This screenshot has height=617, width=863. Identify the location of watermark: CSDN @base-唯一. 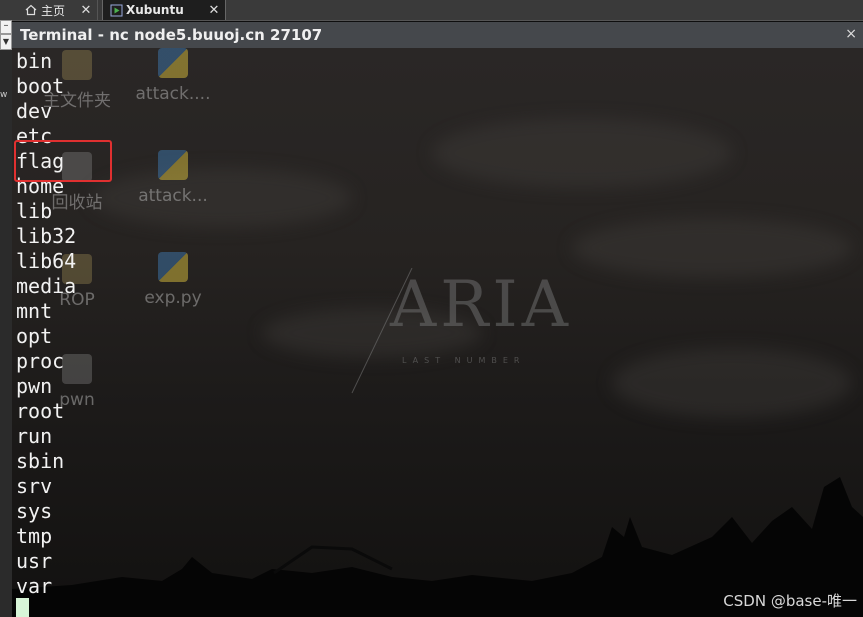
(790, 601).